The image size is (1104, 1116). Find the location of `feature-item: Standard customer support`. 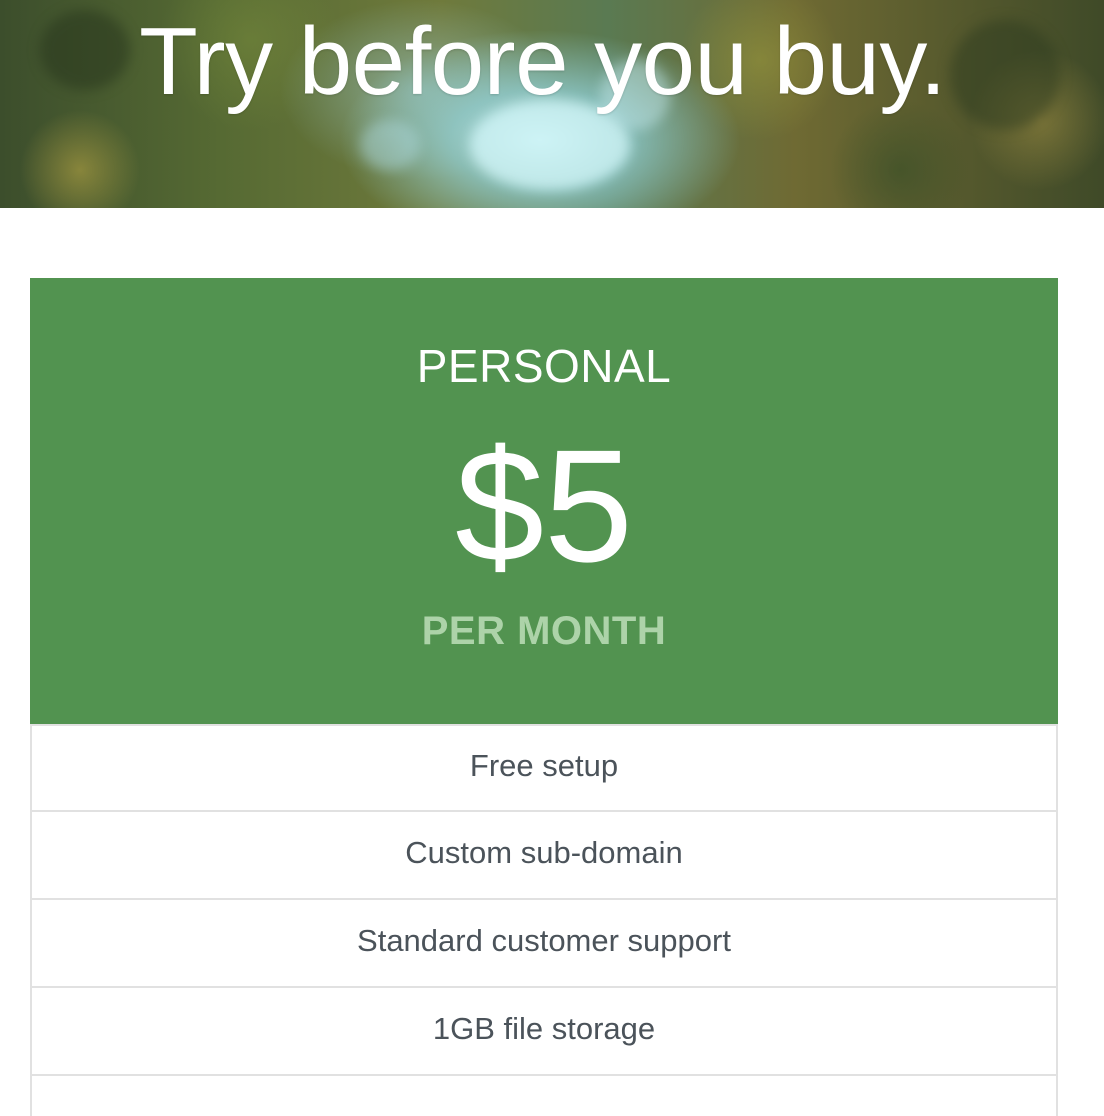

feature-item: Standard customer support is located at coordinates (544, 944).